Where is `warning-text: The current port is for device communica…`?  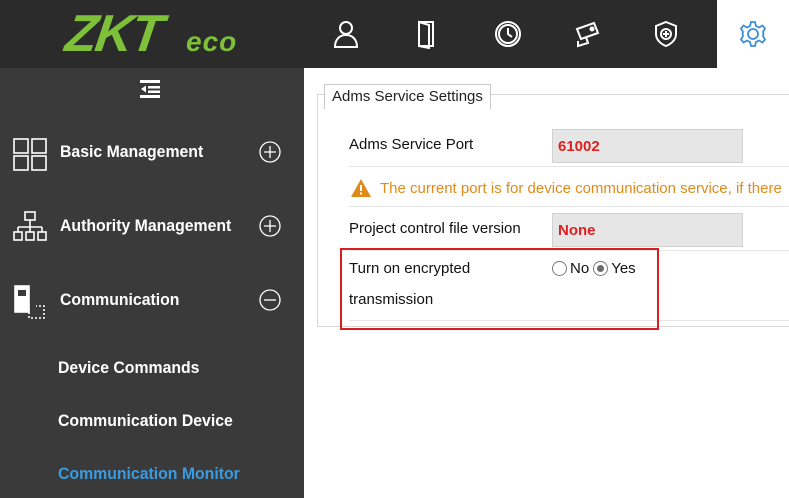 warning-text: The current port is for device communica… is located at coordinates (581, 188).